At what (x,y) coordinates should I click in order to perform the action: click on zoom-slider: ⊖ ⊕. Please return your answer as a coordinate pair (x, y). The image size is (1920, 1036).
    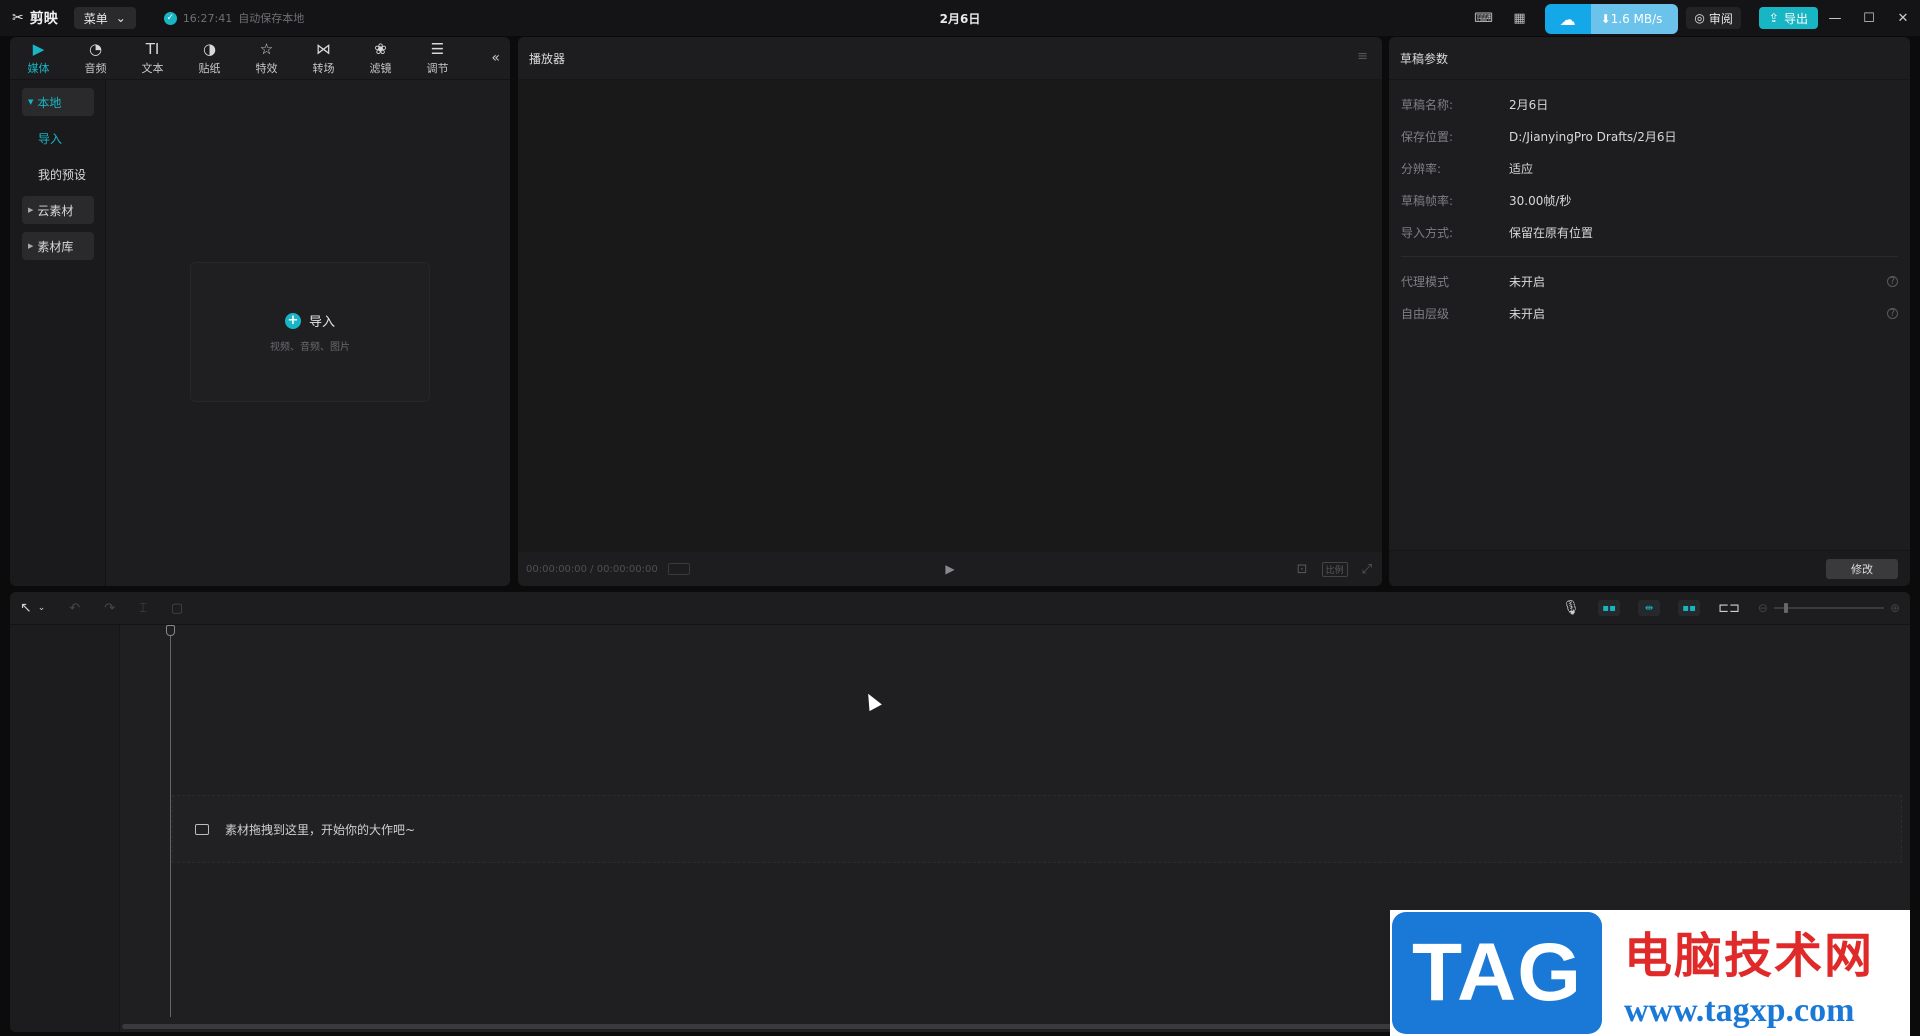
    Looking at the image, I should click on (1829, 608).